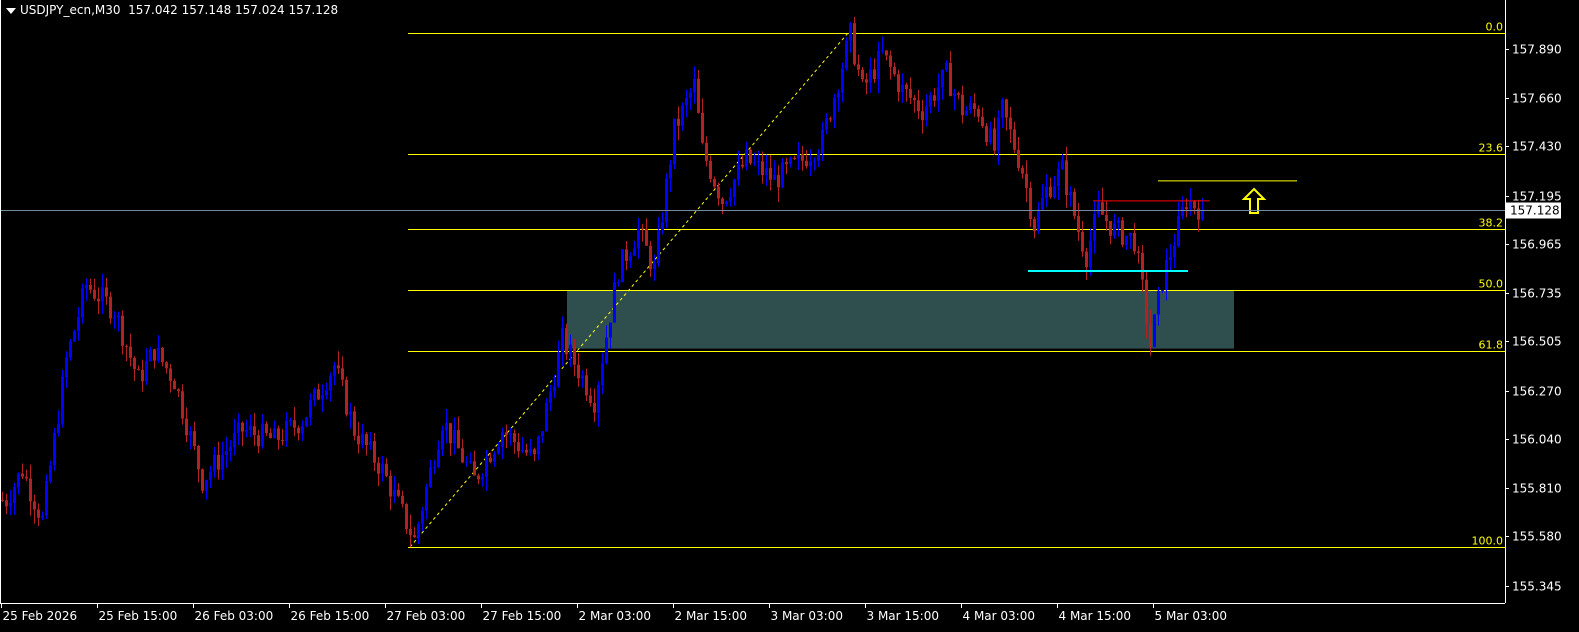 This screenshot has width=1579, height=632. What do you see at coordinates (11, 10) in the screenshot?
I see `dropdown-triangle-icon` at bounding box center [11, 10].